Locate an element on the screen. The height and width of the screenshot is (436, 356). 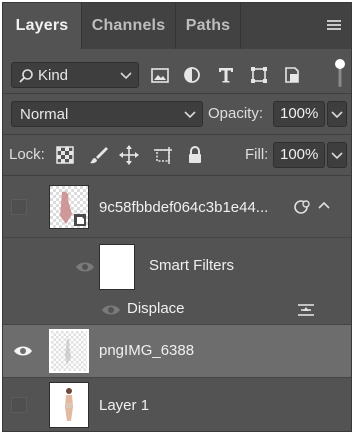
blend-mode-select: Normal is located at coordinates (107, 114).